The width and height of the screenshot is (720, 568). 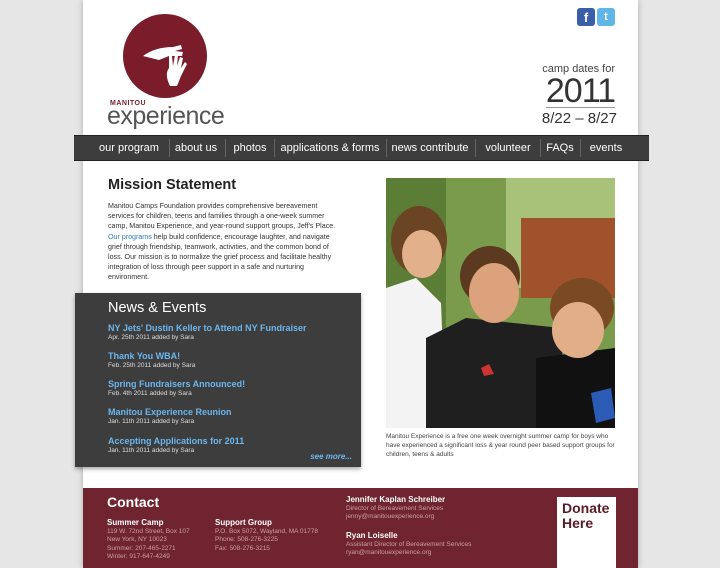 I want to click on nav-item-about-us: about us, so click(x=196, y=148).